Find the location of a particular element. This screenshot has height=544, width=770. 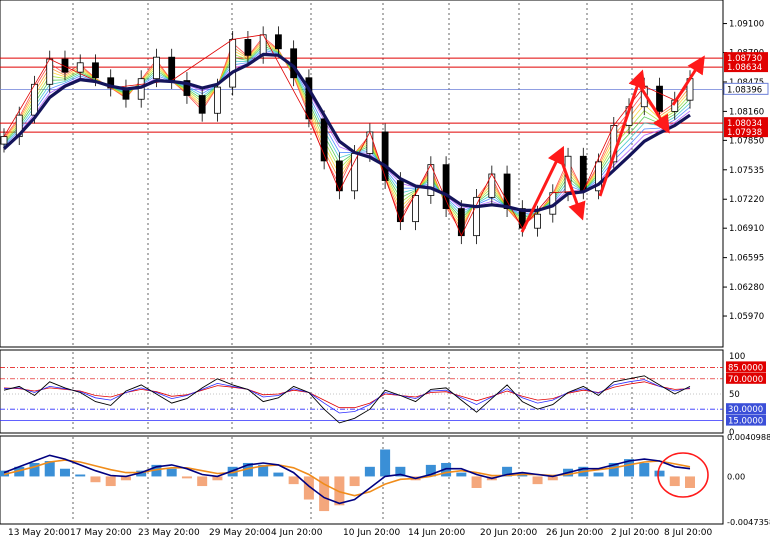

rsi-tick-label: 50 is located at coordinates (734, 395).